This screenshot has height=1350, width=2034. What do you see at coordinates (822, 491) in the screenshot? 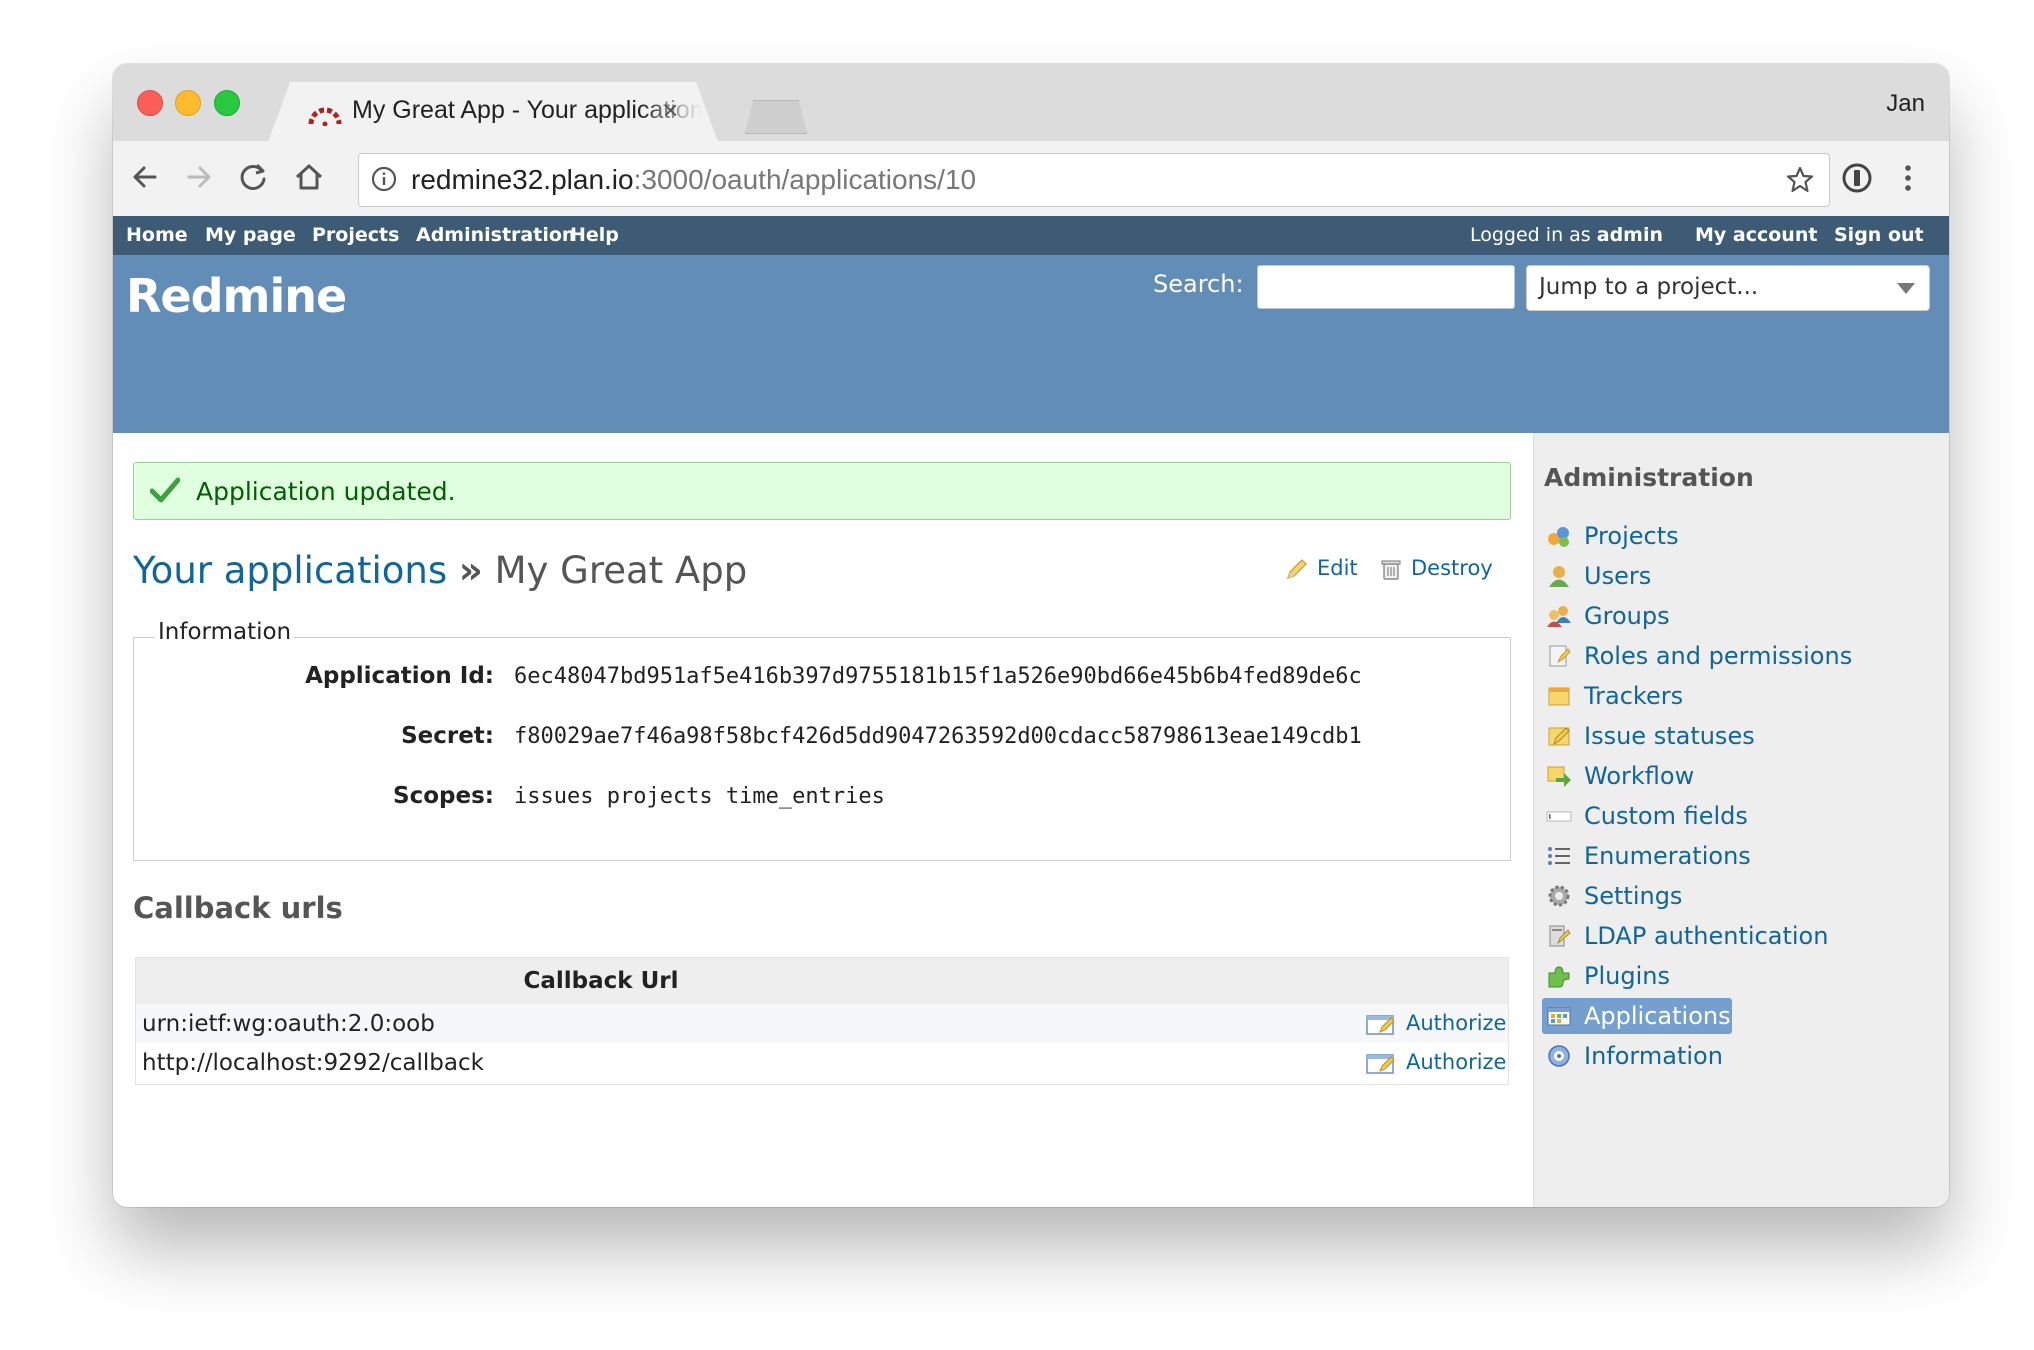
I see `flash-notice: Application updated.` at bounding box center [822, 491].